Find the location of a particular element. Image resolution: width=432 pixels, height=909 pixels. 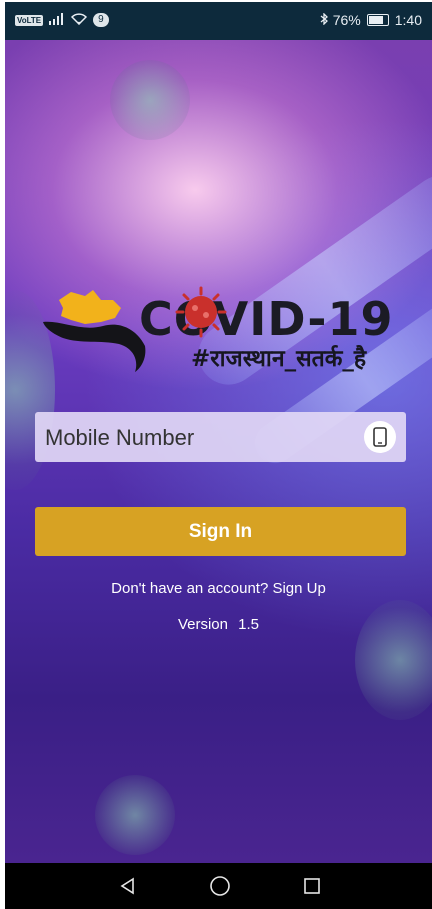

navigation-bar is located at coordinates (218, 886).